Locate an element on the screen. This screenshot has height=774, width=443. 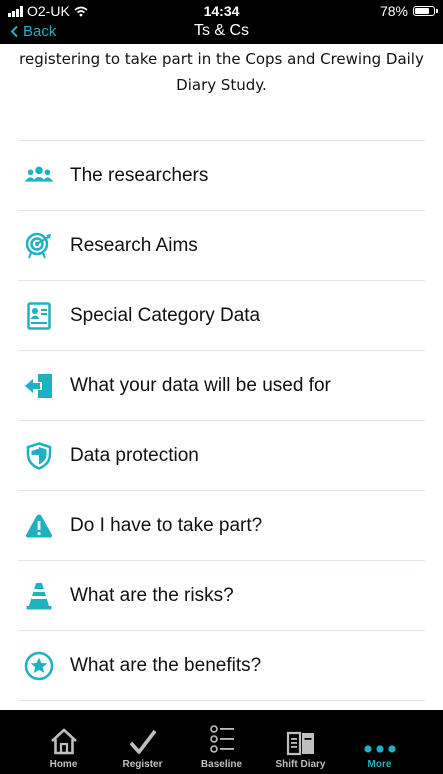
menu-item-data-usage: What your data will be used for is located at coordinates (221, 386).